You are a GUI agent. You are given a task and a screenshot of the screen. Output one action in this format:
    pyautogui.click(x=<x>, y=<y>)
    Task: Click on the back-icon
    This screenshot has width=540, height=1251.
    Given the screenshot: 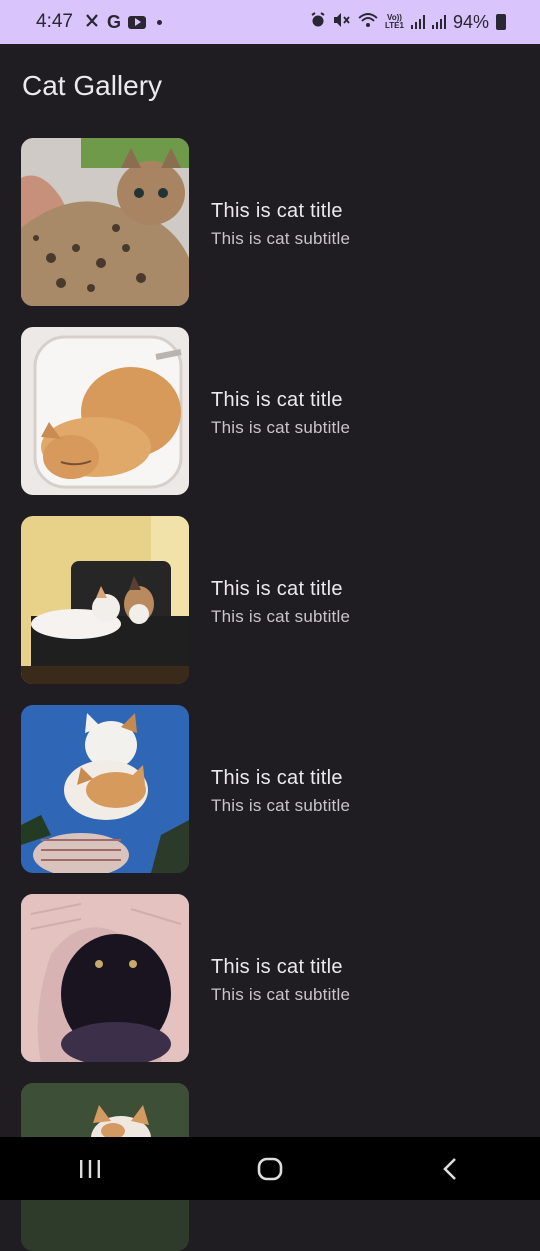 What is the action you would take?
    pyautogui.click(x=450, y=1169)
    